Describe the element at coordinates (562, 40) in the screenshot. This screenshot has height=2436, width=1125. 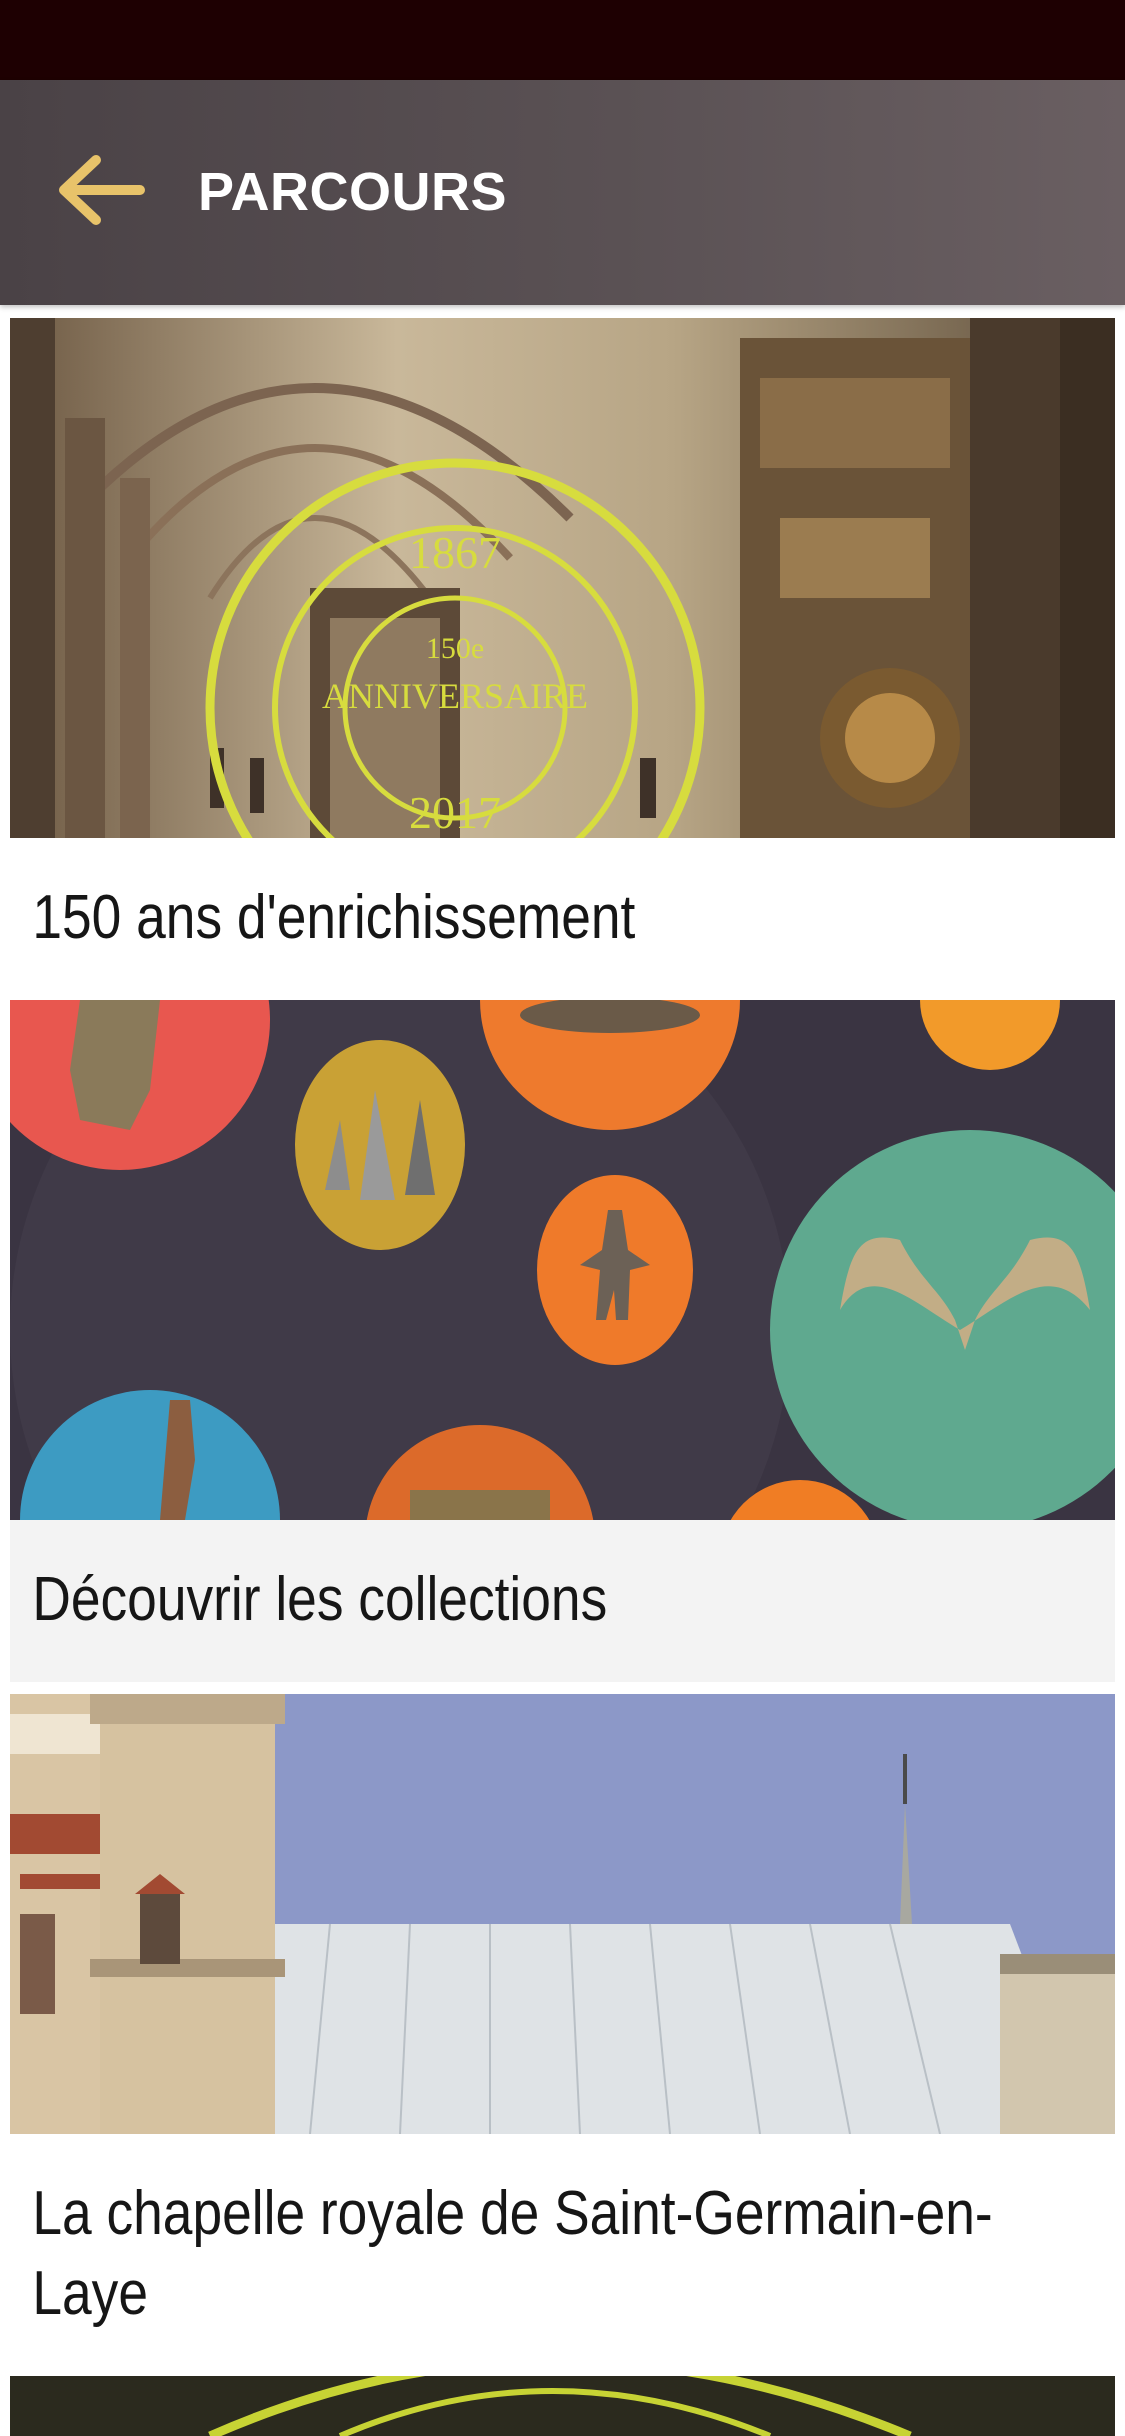
I see `status-bar` at that location.